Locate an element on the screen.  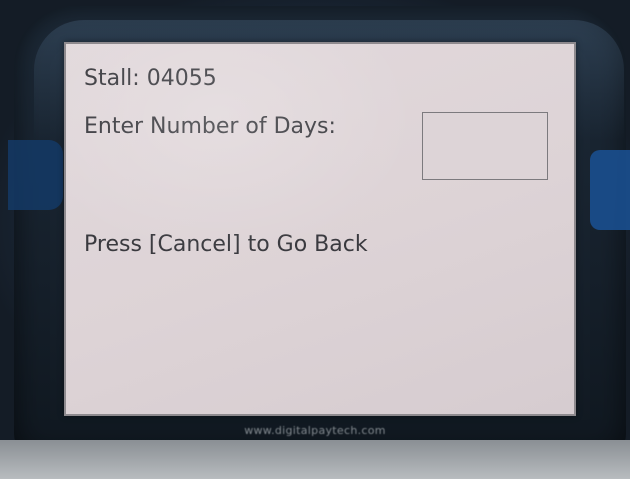
cancel-hint: Press [Cancel] to Go Back is located at coordinates (226, 244).